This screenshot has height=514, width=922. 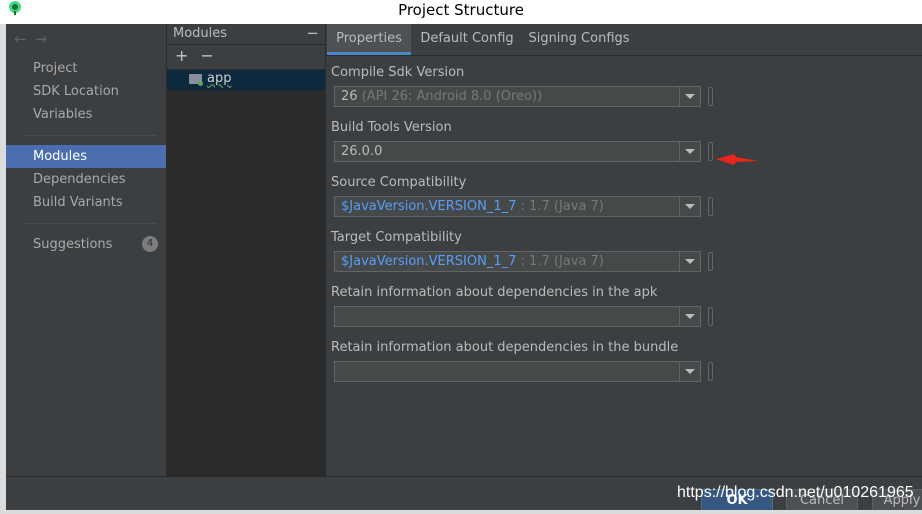 I want to click on compile-sdk-select: 26 (API 26: Android 8.0 (Oreo)), so click(x=517, y=96).